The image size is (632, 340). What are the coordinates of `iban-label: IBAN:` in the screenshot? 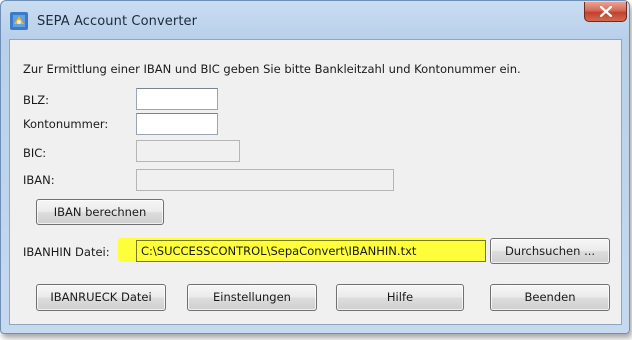 It's located at (39, 180).